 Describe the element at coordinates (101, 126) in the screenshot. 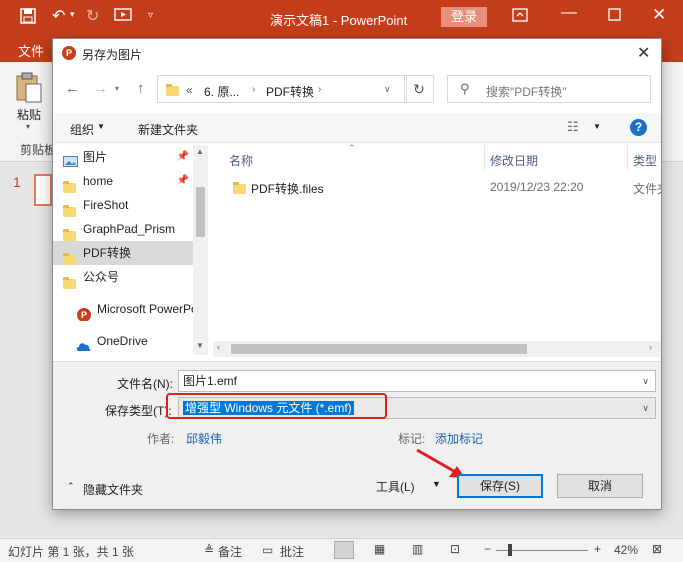

I see `organize-dropdown-icon: ▼` at that location.